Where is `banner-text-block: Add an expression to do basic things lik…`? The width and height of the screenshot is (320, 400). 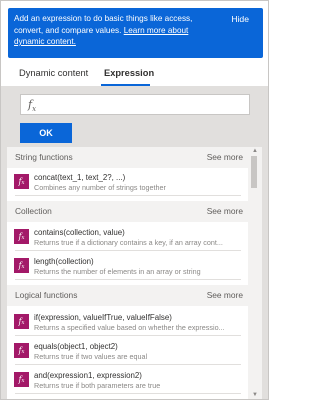 banner-text-block: Add an expression to do basic things lik… is located at coordinates (114, 30).